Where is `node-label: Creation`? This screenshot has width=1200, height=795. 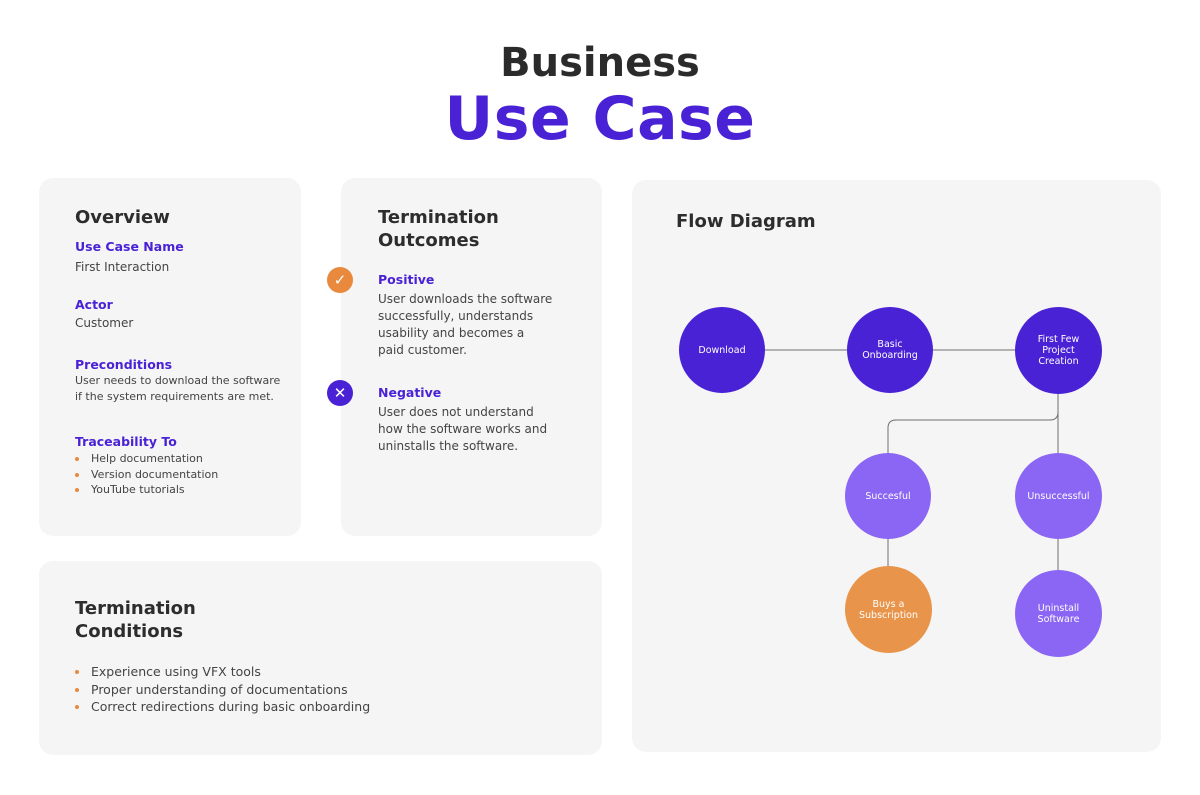 node-label: Creation is located at coordinates (1058, 361).